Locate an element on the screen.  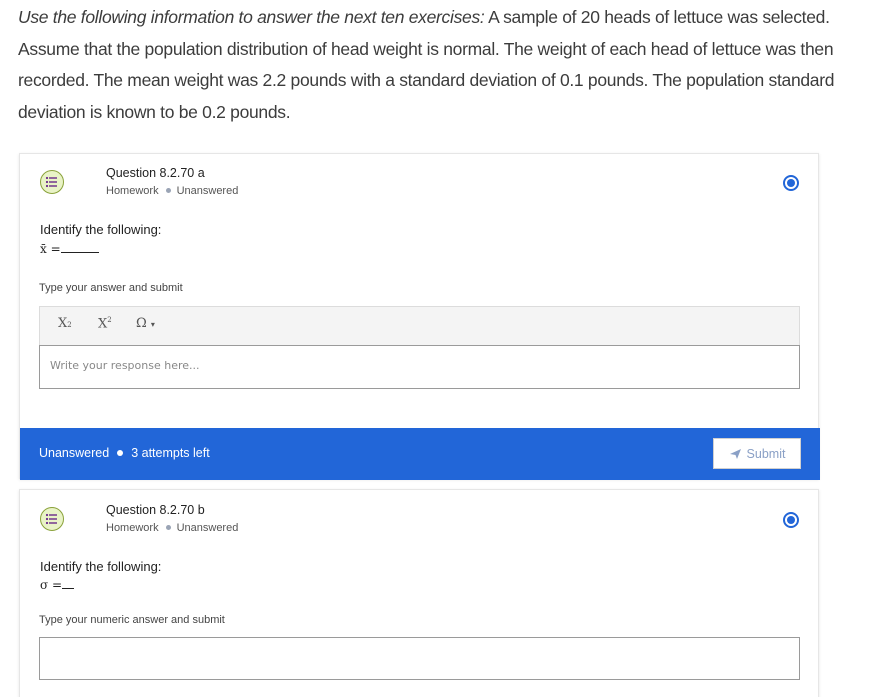
subscript-button: X2 is located at coordinates (65, 323).